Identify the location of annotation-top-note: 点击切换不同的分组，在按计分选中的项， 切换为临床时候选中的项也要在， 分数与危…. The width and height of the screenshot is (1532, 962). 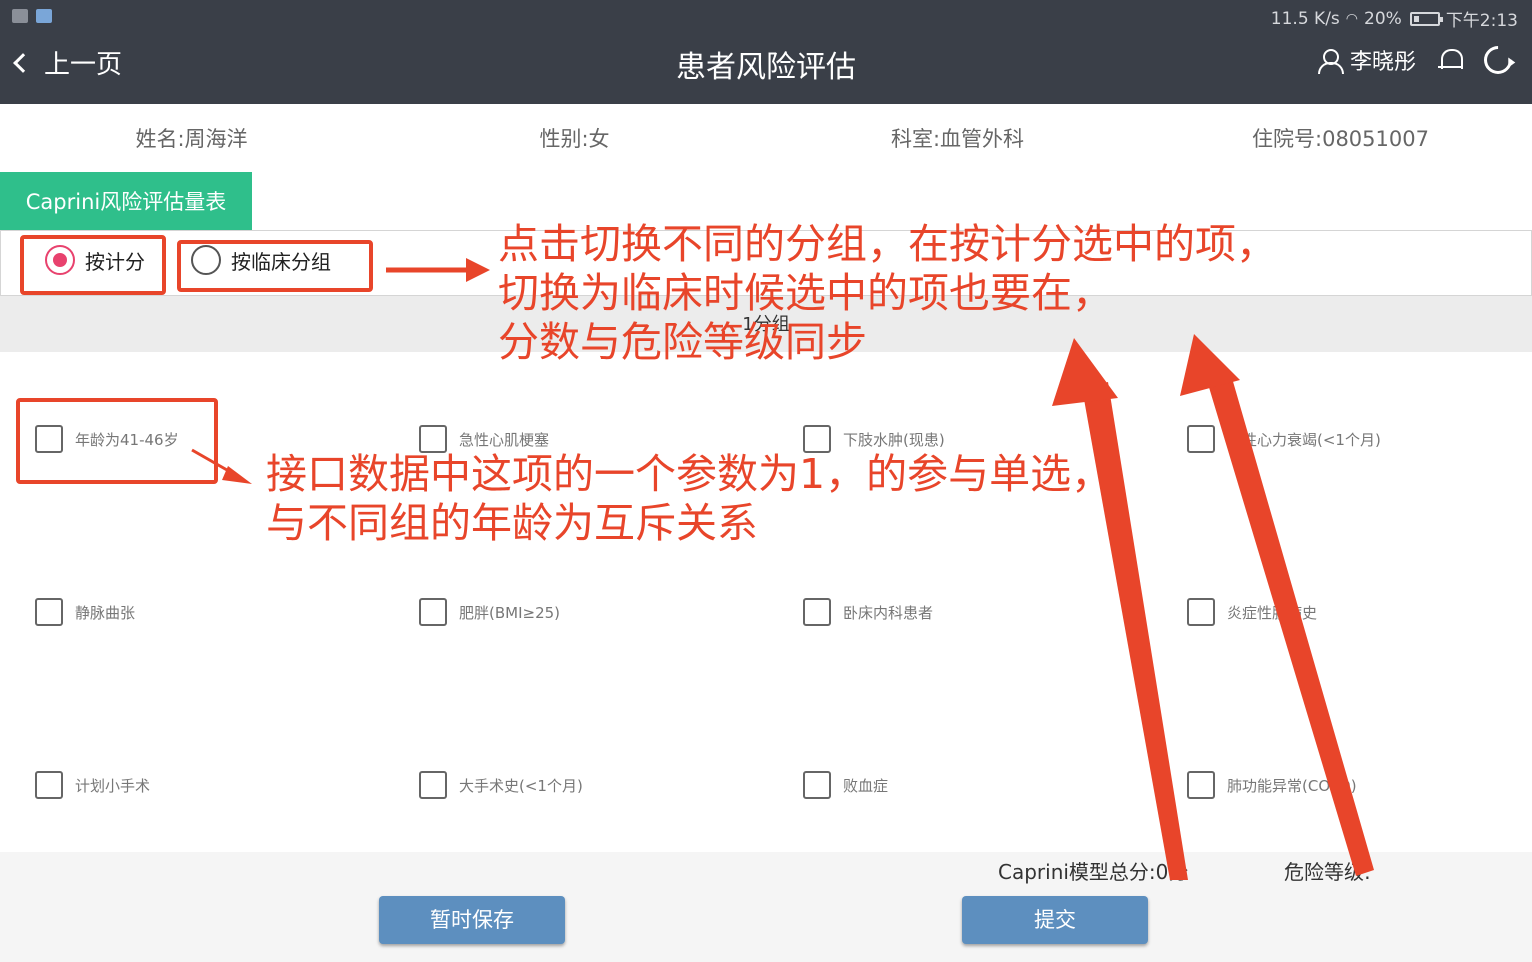
(887, 293).